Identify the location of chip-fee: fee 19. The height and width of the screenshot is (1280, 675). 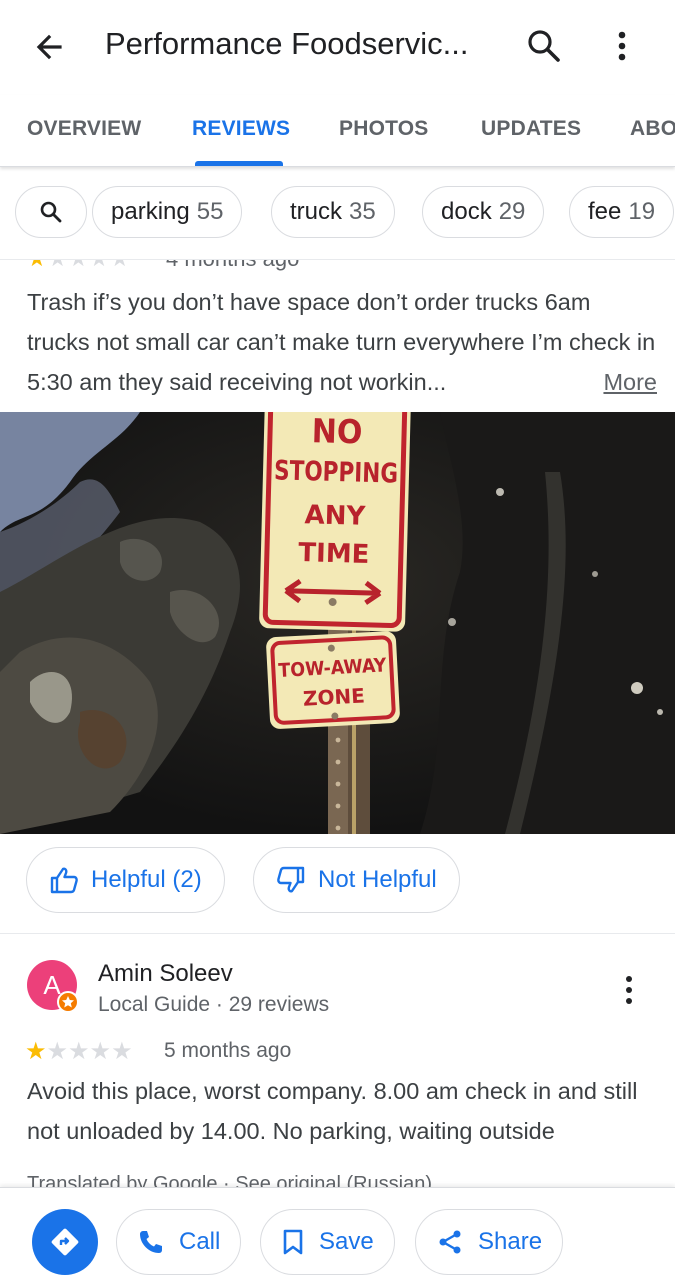
(622, 212).